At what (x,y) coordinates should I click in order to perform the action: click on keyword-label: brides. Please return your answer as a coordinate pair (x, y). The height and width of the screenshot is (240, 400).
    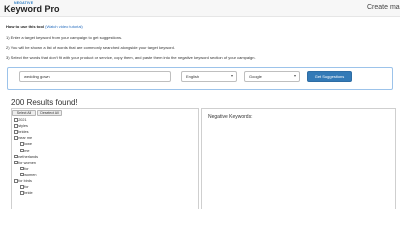
    Looking at the image, I should click on (23, 132).